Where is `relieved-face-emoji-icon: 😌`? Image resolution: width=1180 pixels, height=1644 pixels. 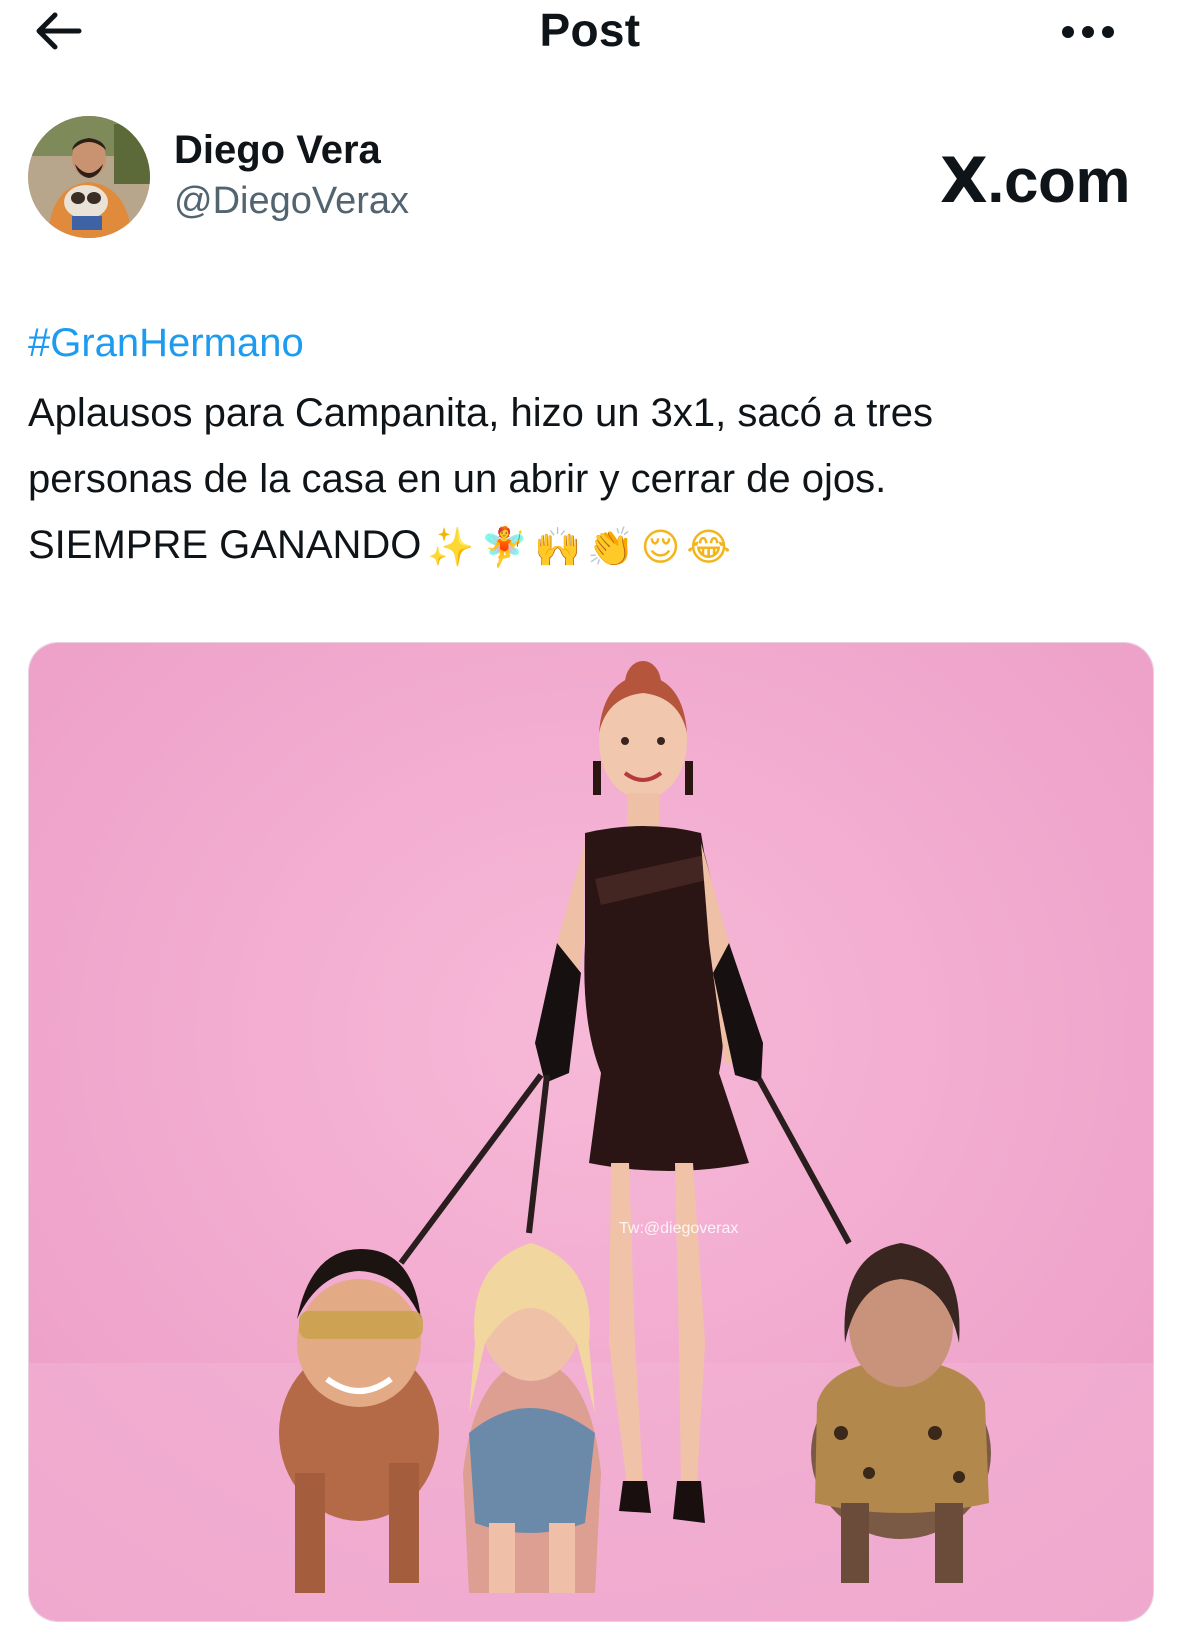
relieved-face-emoji-icon: 😌 is located at coordinates (660, 547).